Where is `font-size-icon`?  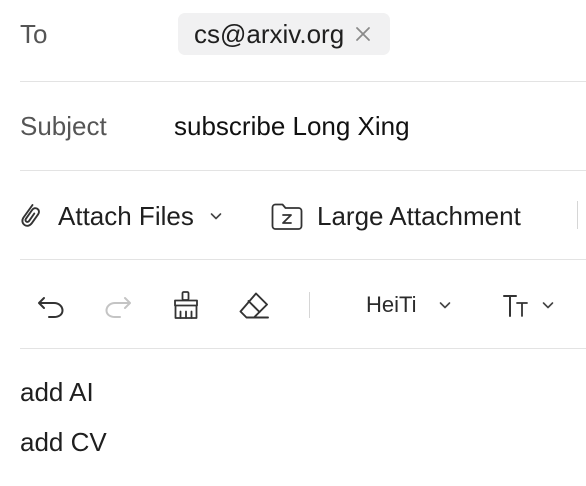
font-size-icon is located at coordinates (516, 305).